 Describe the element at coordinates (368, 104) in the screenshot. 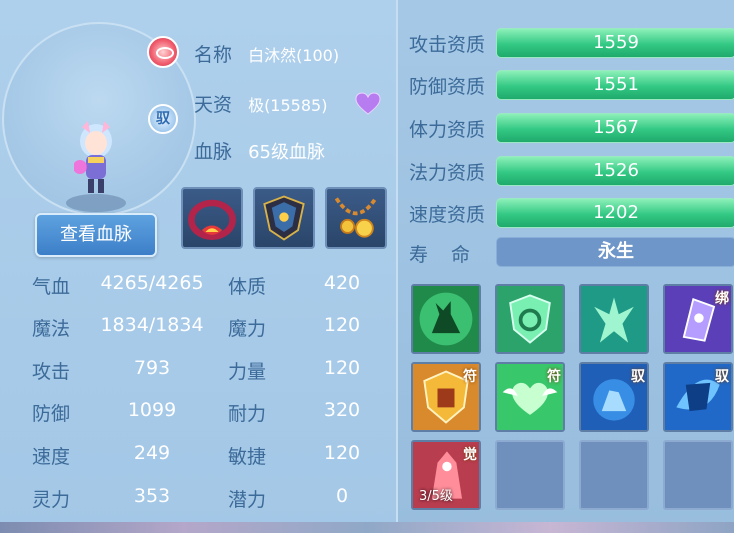

I see `heart-icon` at that location.